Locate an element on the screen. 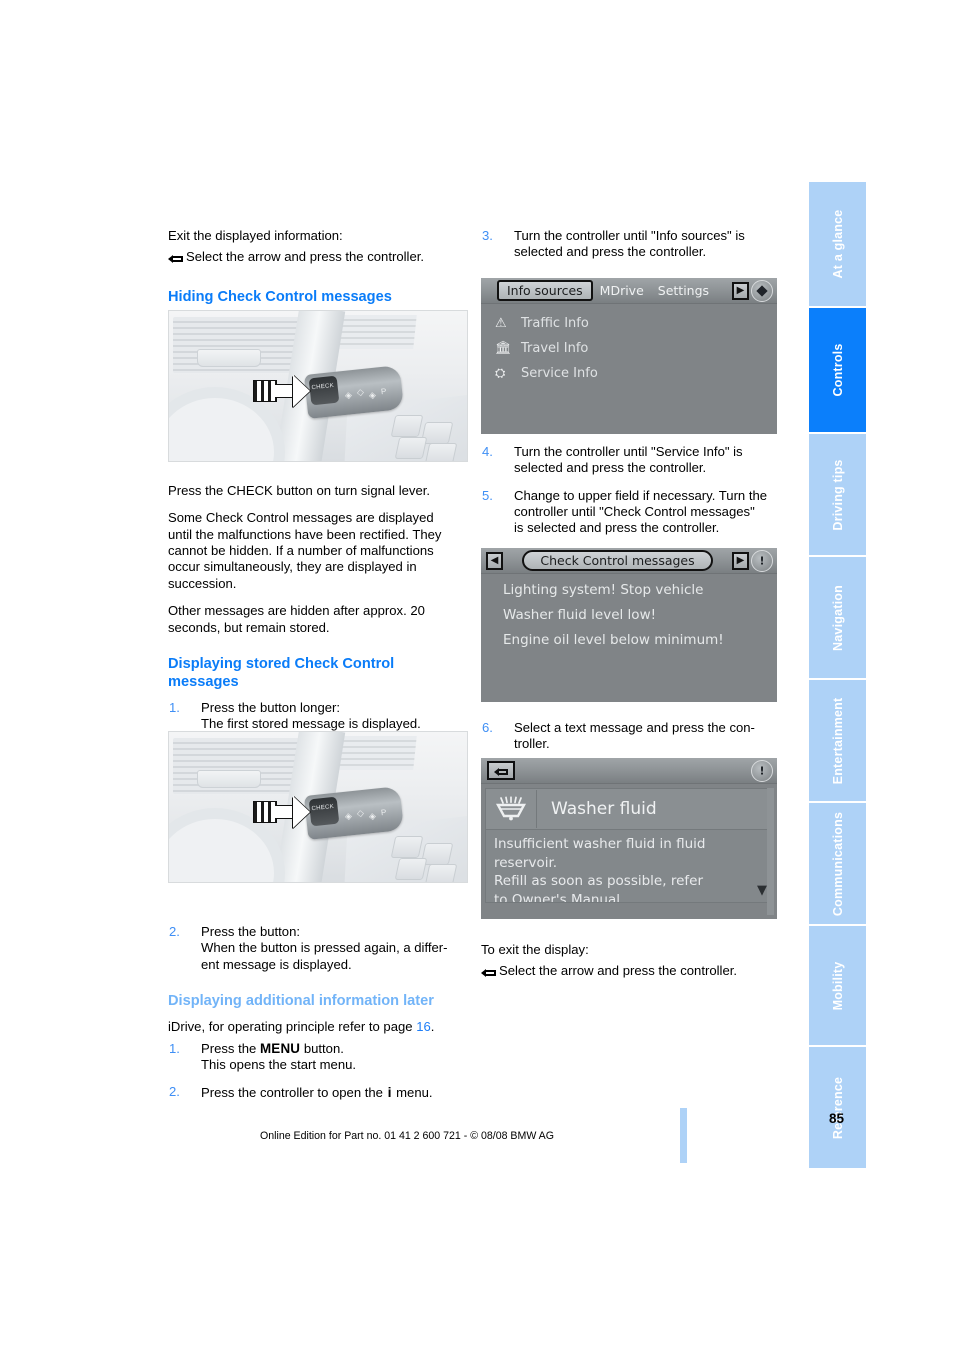 This screenshot has height=1350, width=954. sidebar-tab-controls: Controls is located at coordinates (837, 371).